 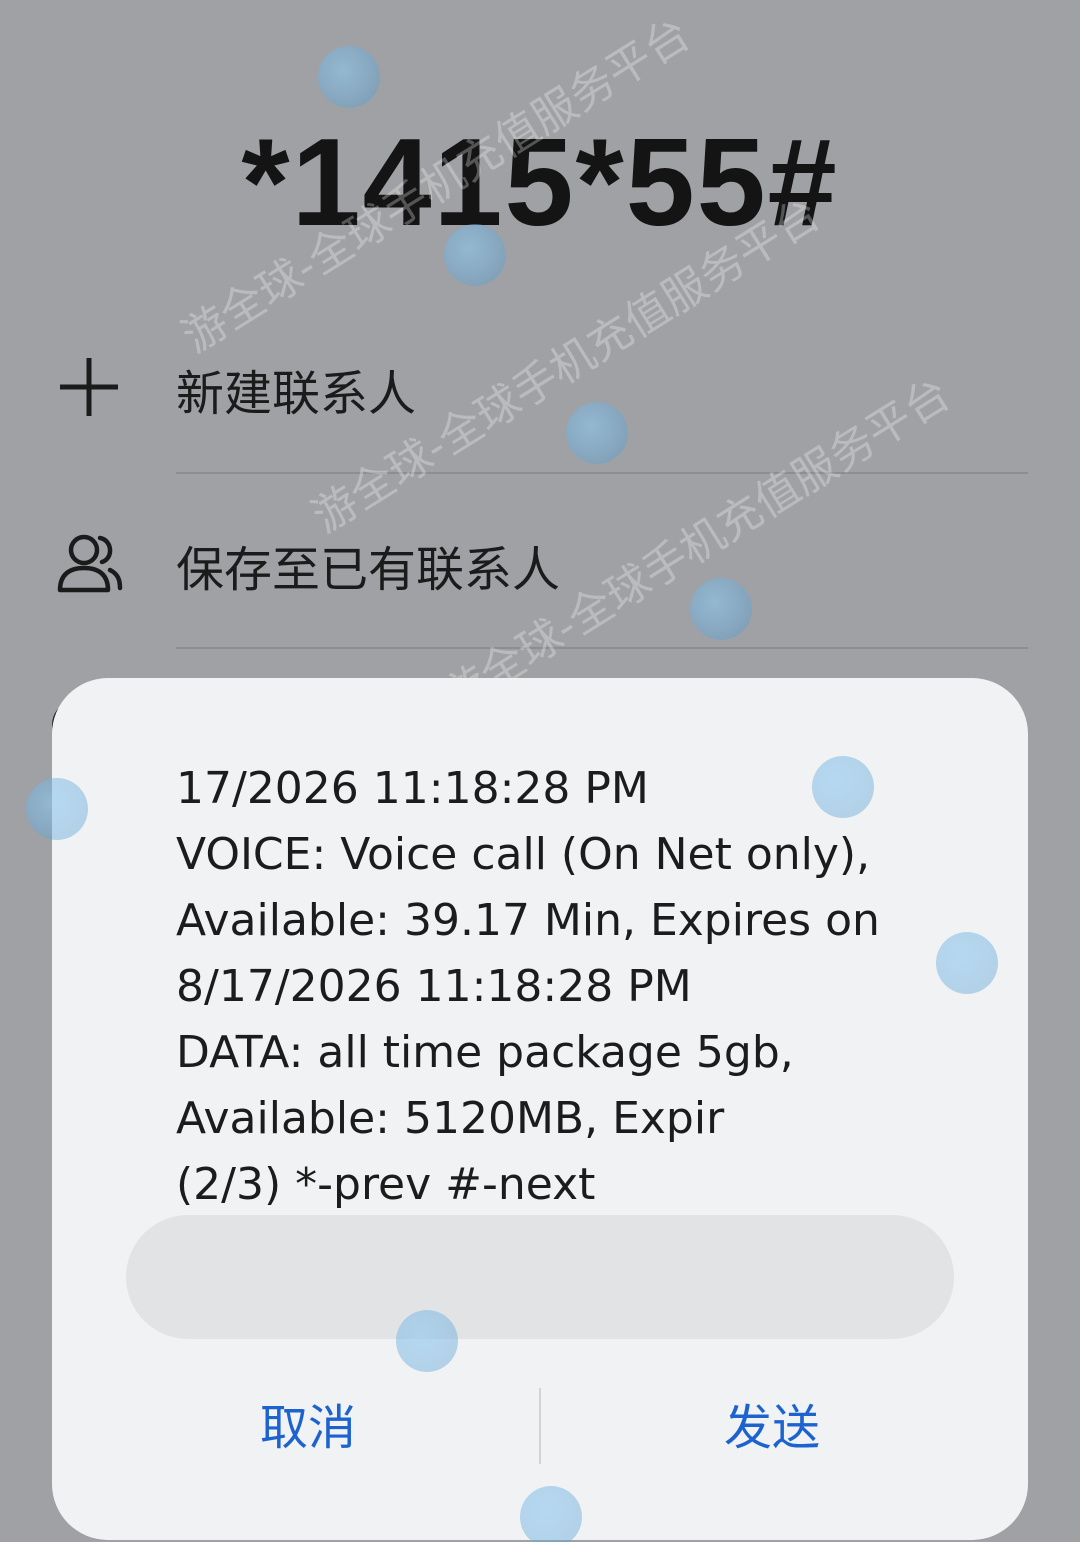 What do you see at coordinates (349, 77) in the screenshot?
I see `watermark-logo` at bounding box center [349, 77].